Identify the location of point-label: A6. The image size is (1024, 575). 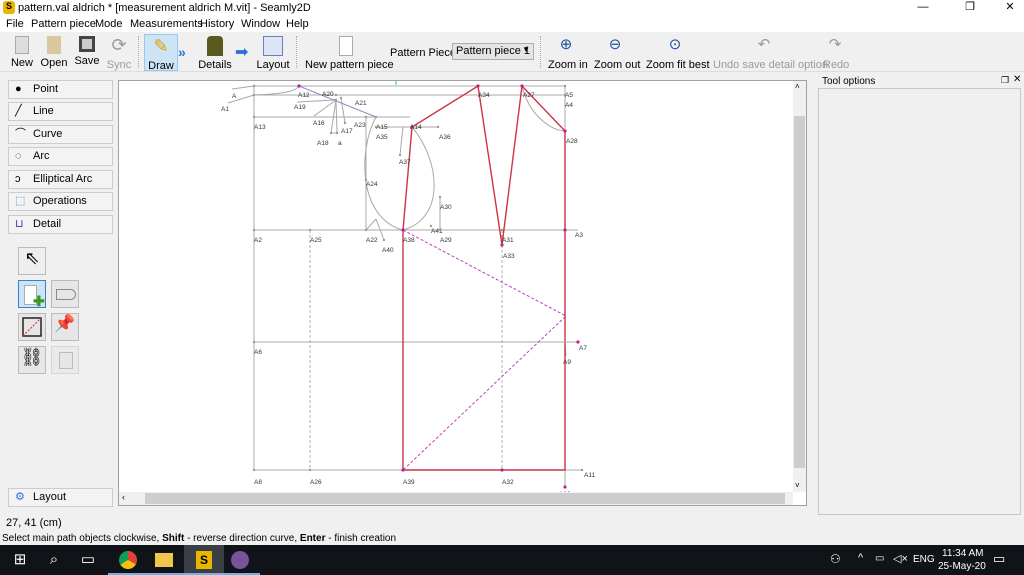
(258, 352).